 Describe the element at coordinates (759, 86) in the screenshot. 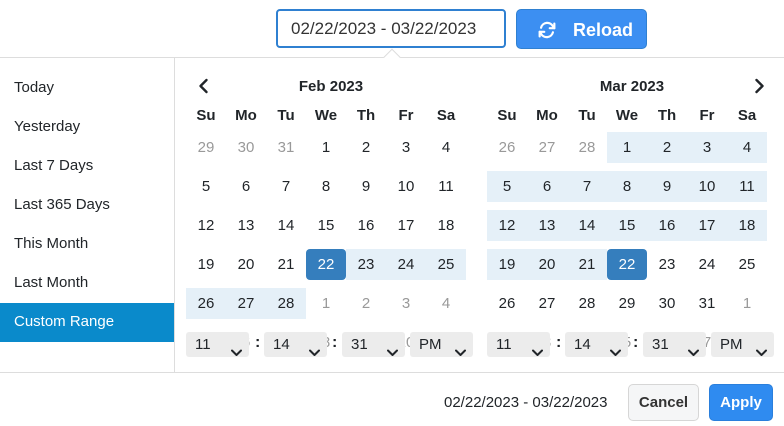

I see `next-month-icon` at that location.